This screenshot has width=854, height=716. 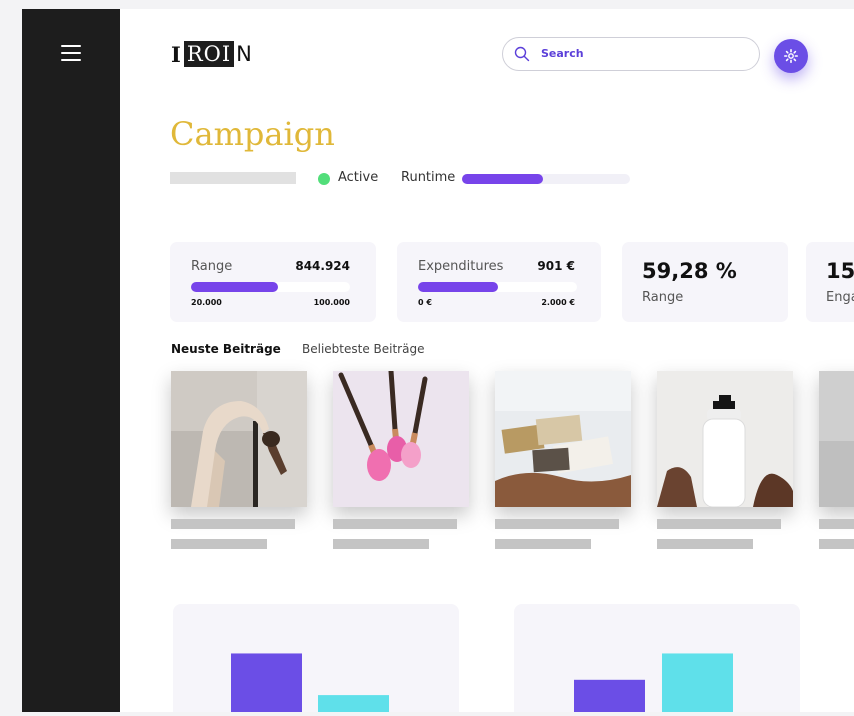 I want to click on status-label: Active, so click(x=358, y=177).